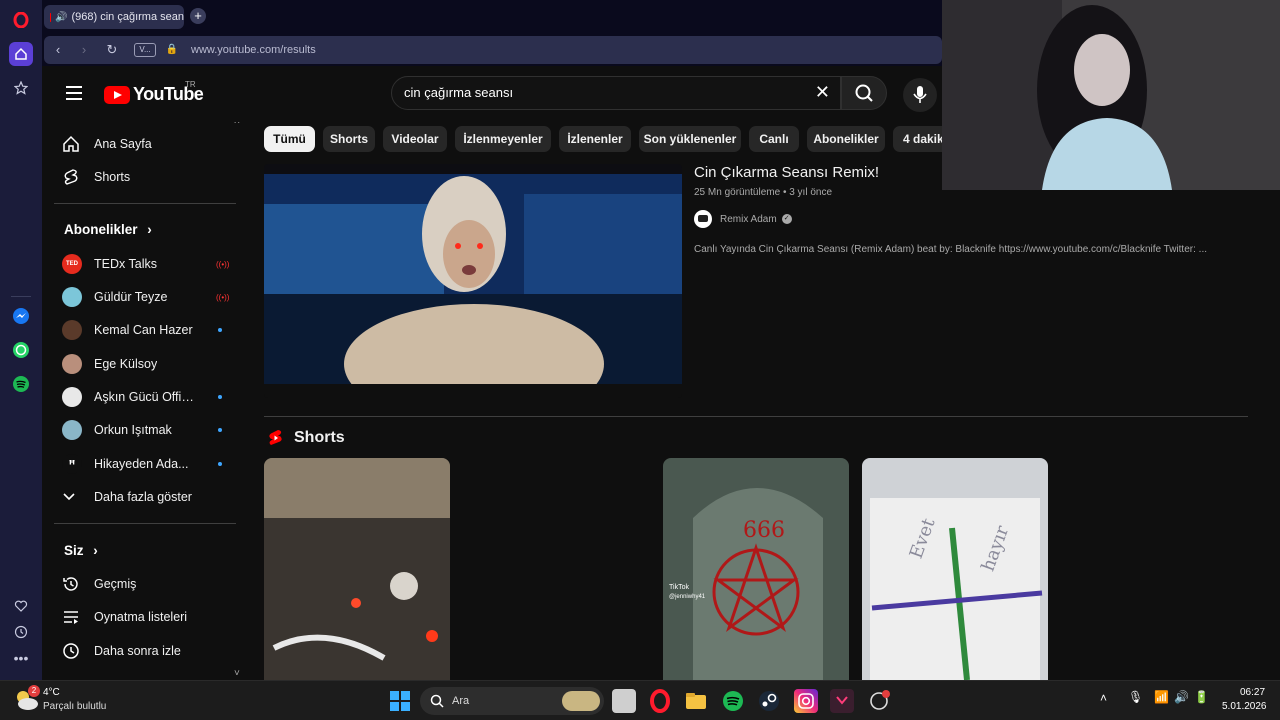 The height and width of the screenshot is (720, 1280). Describe the element at coordinates (743, 219) in the screenshot. I see `channel-link: Remix Adam ✓` at that location.